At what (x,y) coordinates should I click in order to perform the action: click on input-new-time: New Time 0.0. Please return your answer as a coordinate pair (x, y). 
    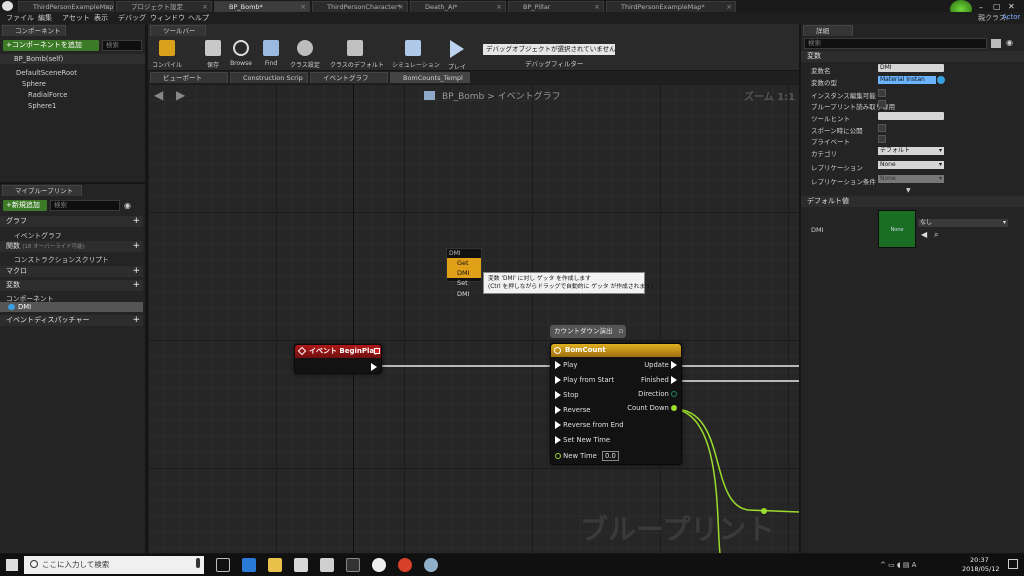
    Looking at the image, I should click on (587, 456).